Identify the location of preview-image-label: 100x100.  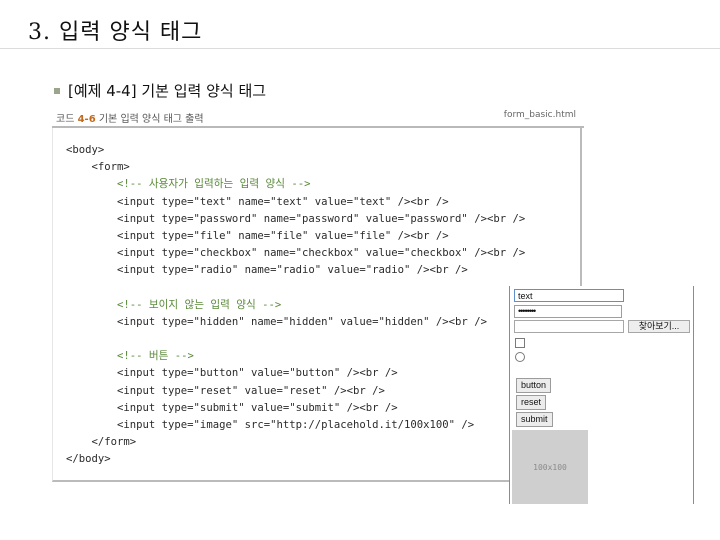
(550, 467).